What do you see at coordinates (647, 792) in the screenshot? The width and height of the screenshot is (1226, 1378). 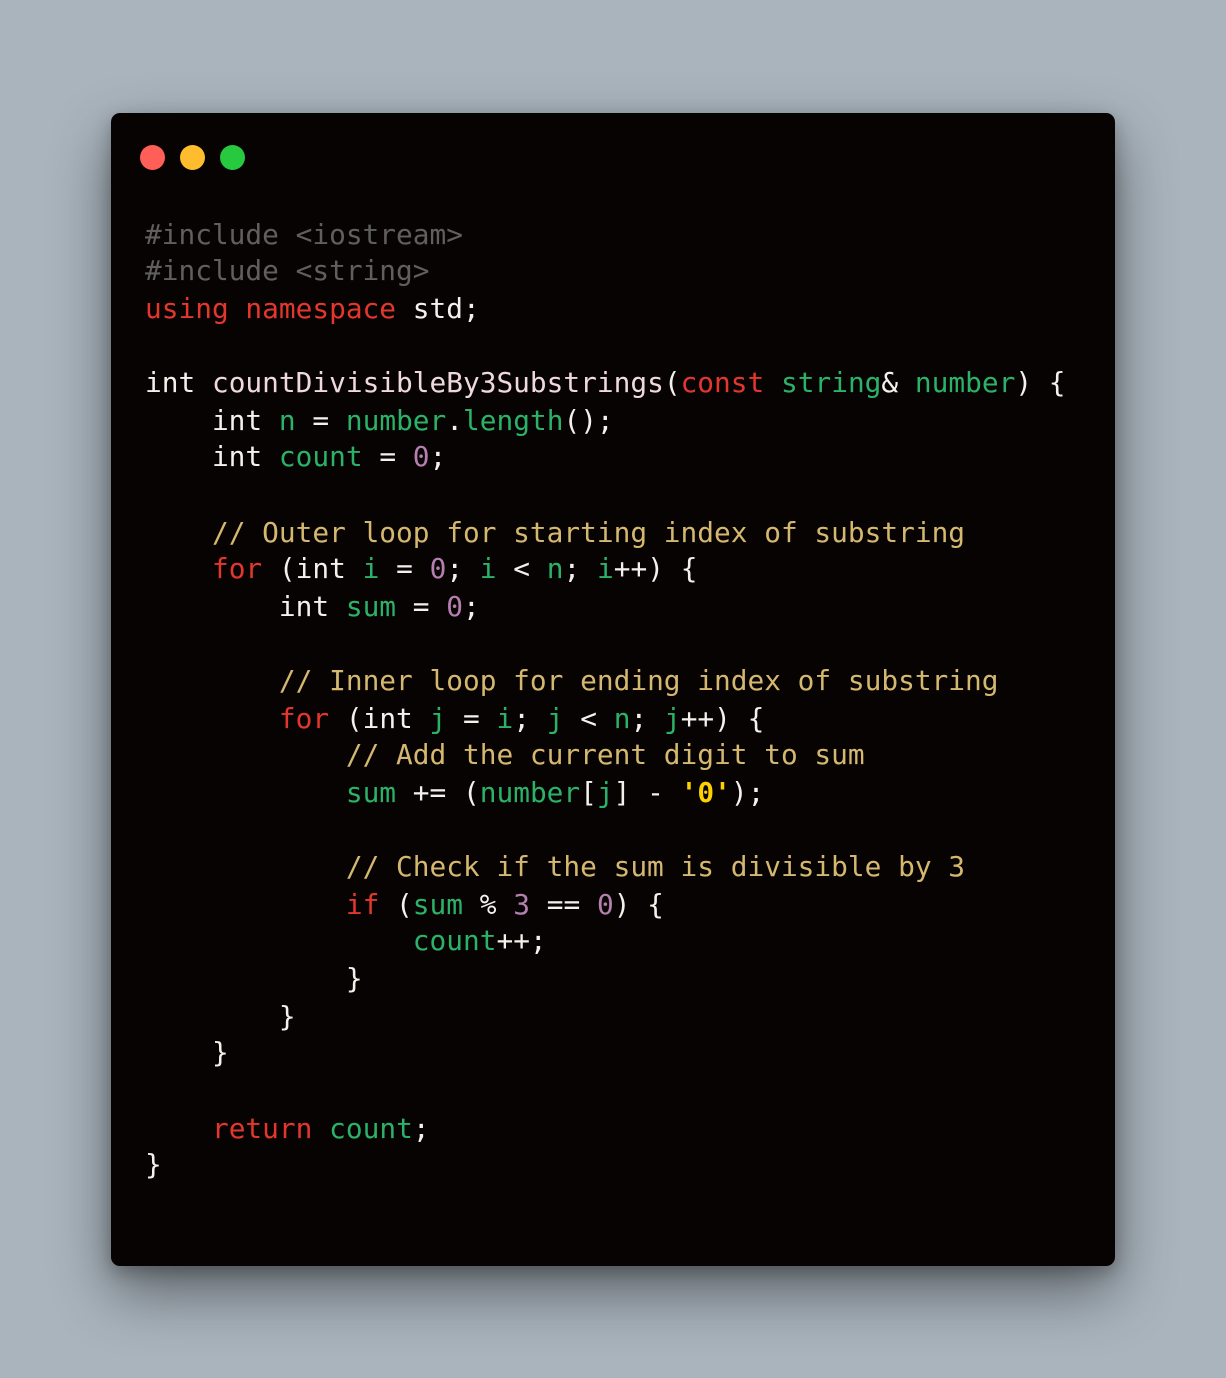 I see `code-token: ] -` at bounding box center [647, 792].